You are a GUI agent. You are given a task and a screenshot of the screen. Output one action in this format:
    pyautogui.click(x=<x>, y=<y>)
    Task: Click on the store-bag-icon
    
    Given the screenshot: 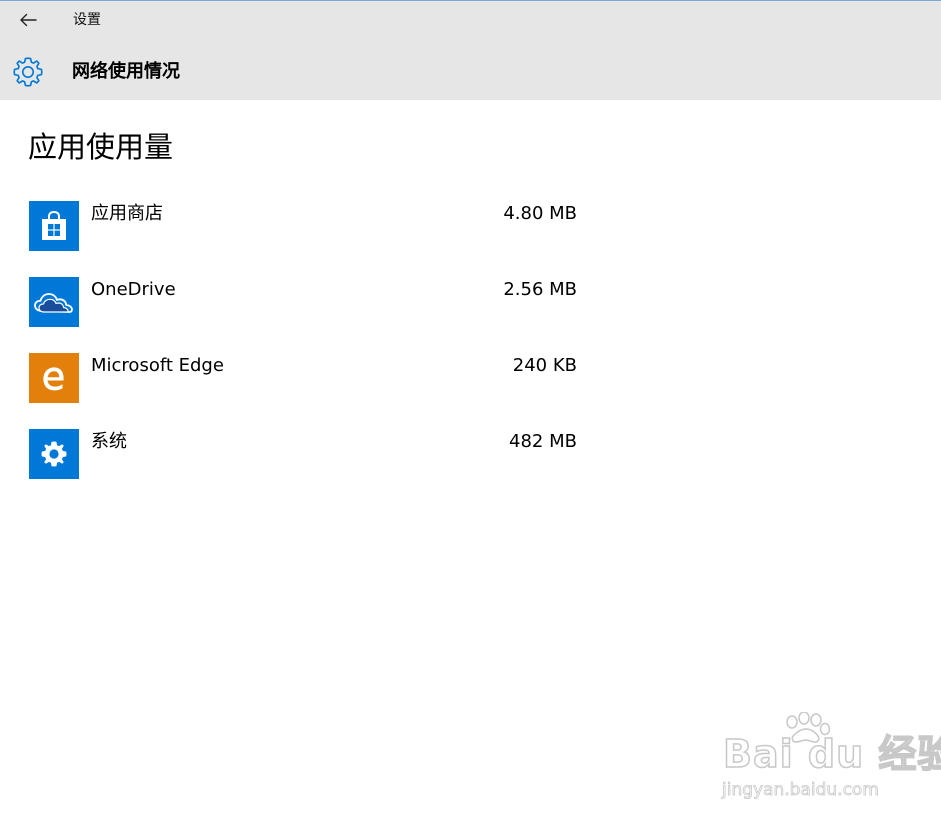 What is the action you would take?
    pyautogui.click(x=54, y=225)
    